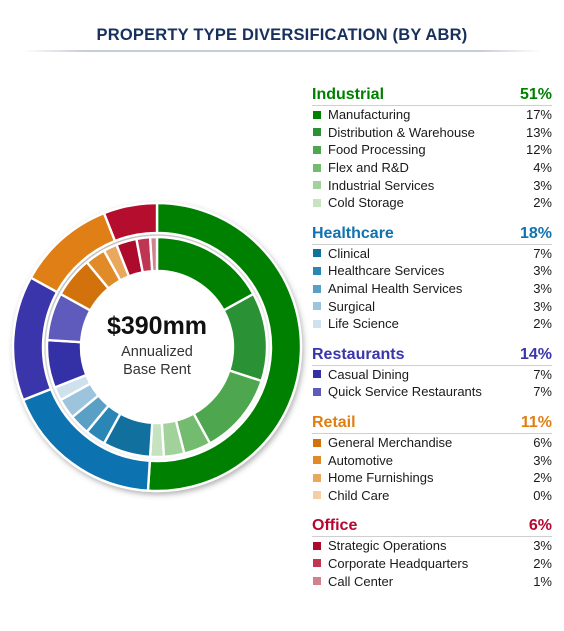 This screenshot has width=564, height=631. Describe the element at coordinates (542, 495) in the screenshot. I see `legend-item-percent: 0%` at that location.